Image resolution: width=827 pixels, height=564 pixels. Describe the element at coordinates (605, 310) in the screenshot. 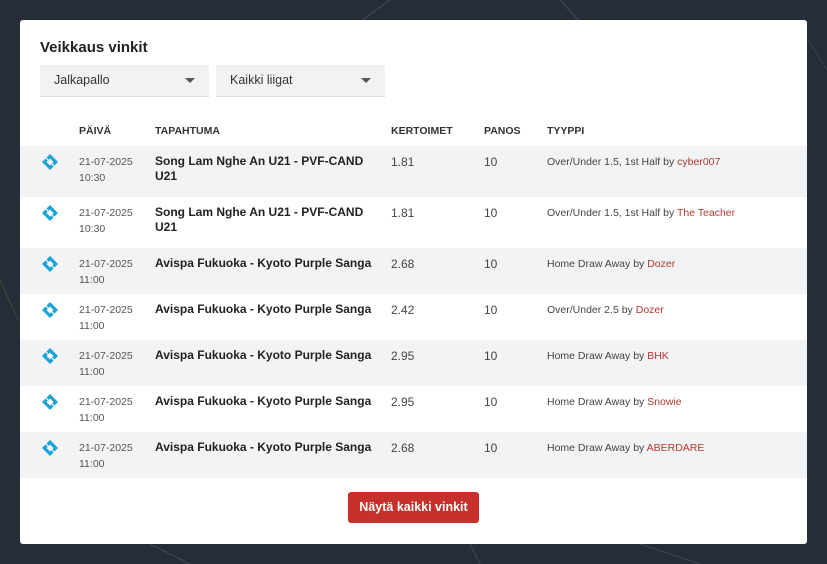

I see `row-type: Over/Under 2.5 by Dozer` at that location.